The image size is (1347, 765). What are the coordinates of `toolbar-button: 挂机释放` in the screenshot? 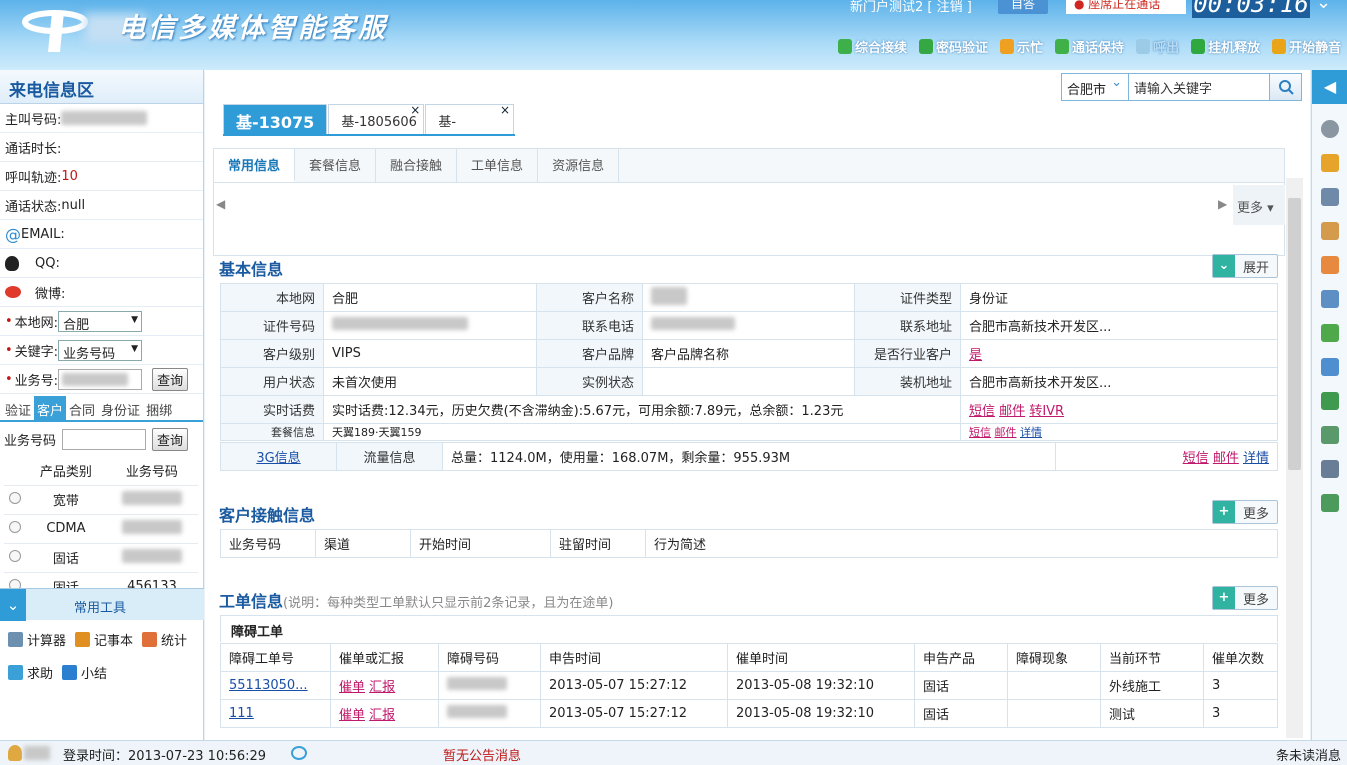 It's located at (1225, 46).